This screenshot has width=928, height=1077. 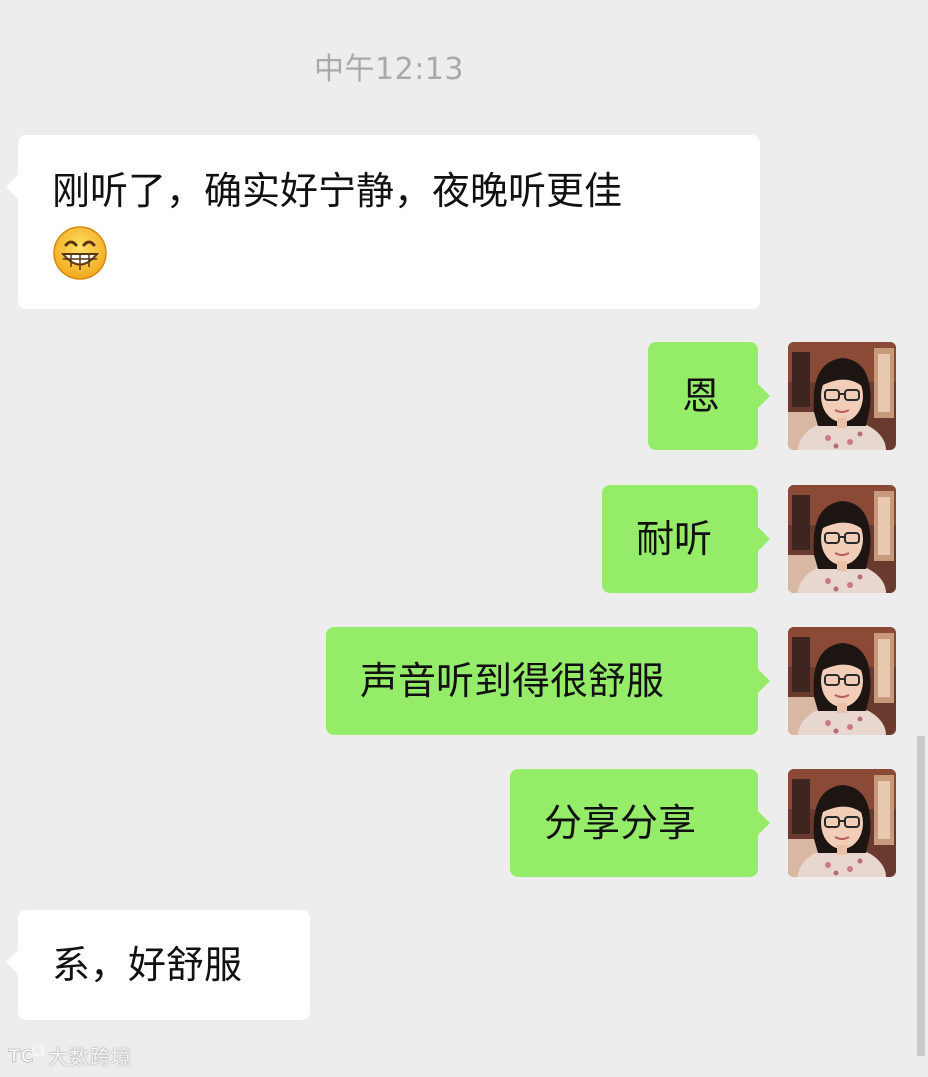 What do you see at coordinates (90, 1056) in the screenshot?
I see `watermark-text: 大数跨境` at bounding box center [90, 1056].